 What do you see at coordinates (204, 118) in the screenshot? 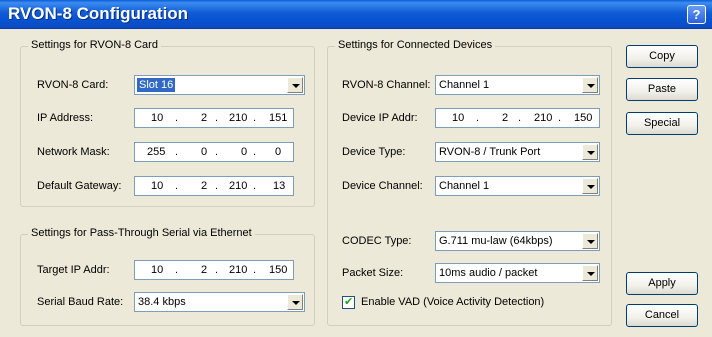
I see `ip-octet-2: 2` at bounding box center [204, 118].